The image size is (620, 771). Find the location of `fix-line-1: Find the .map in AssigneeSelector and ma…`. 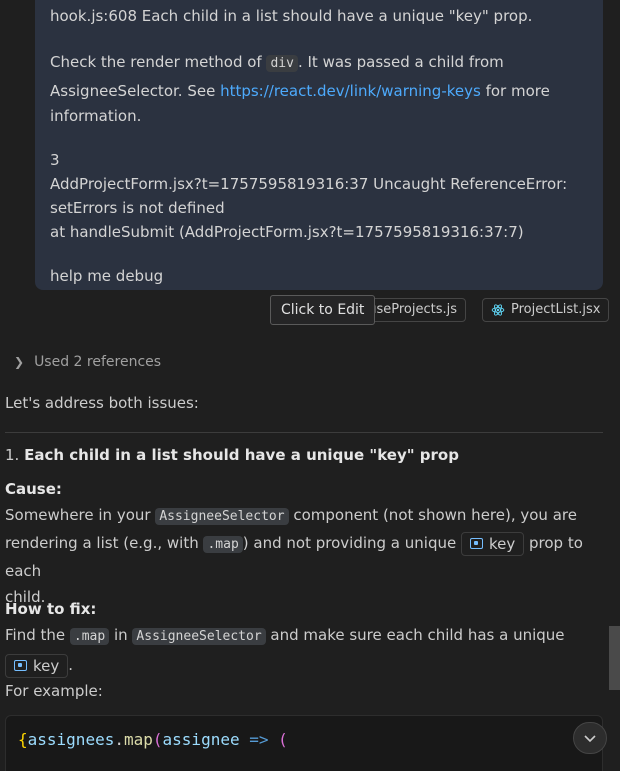

fix-line-1: Find the .map in AssigneeSelector and ma… is located at coordinates (285, 635).